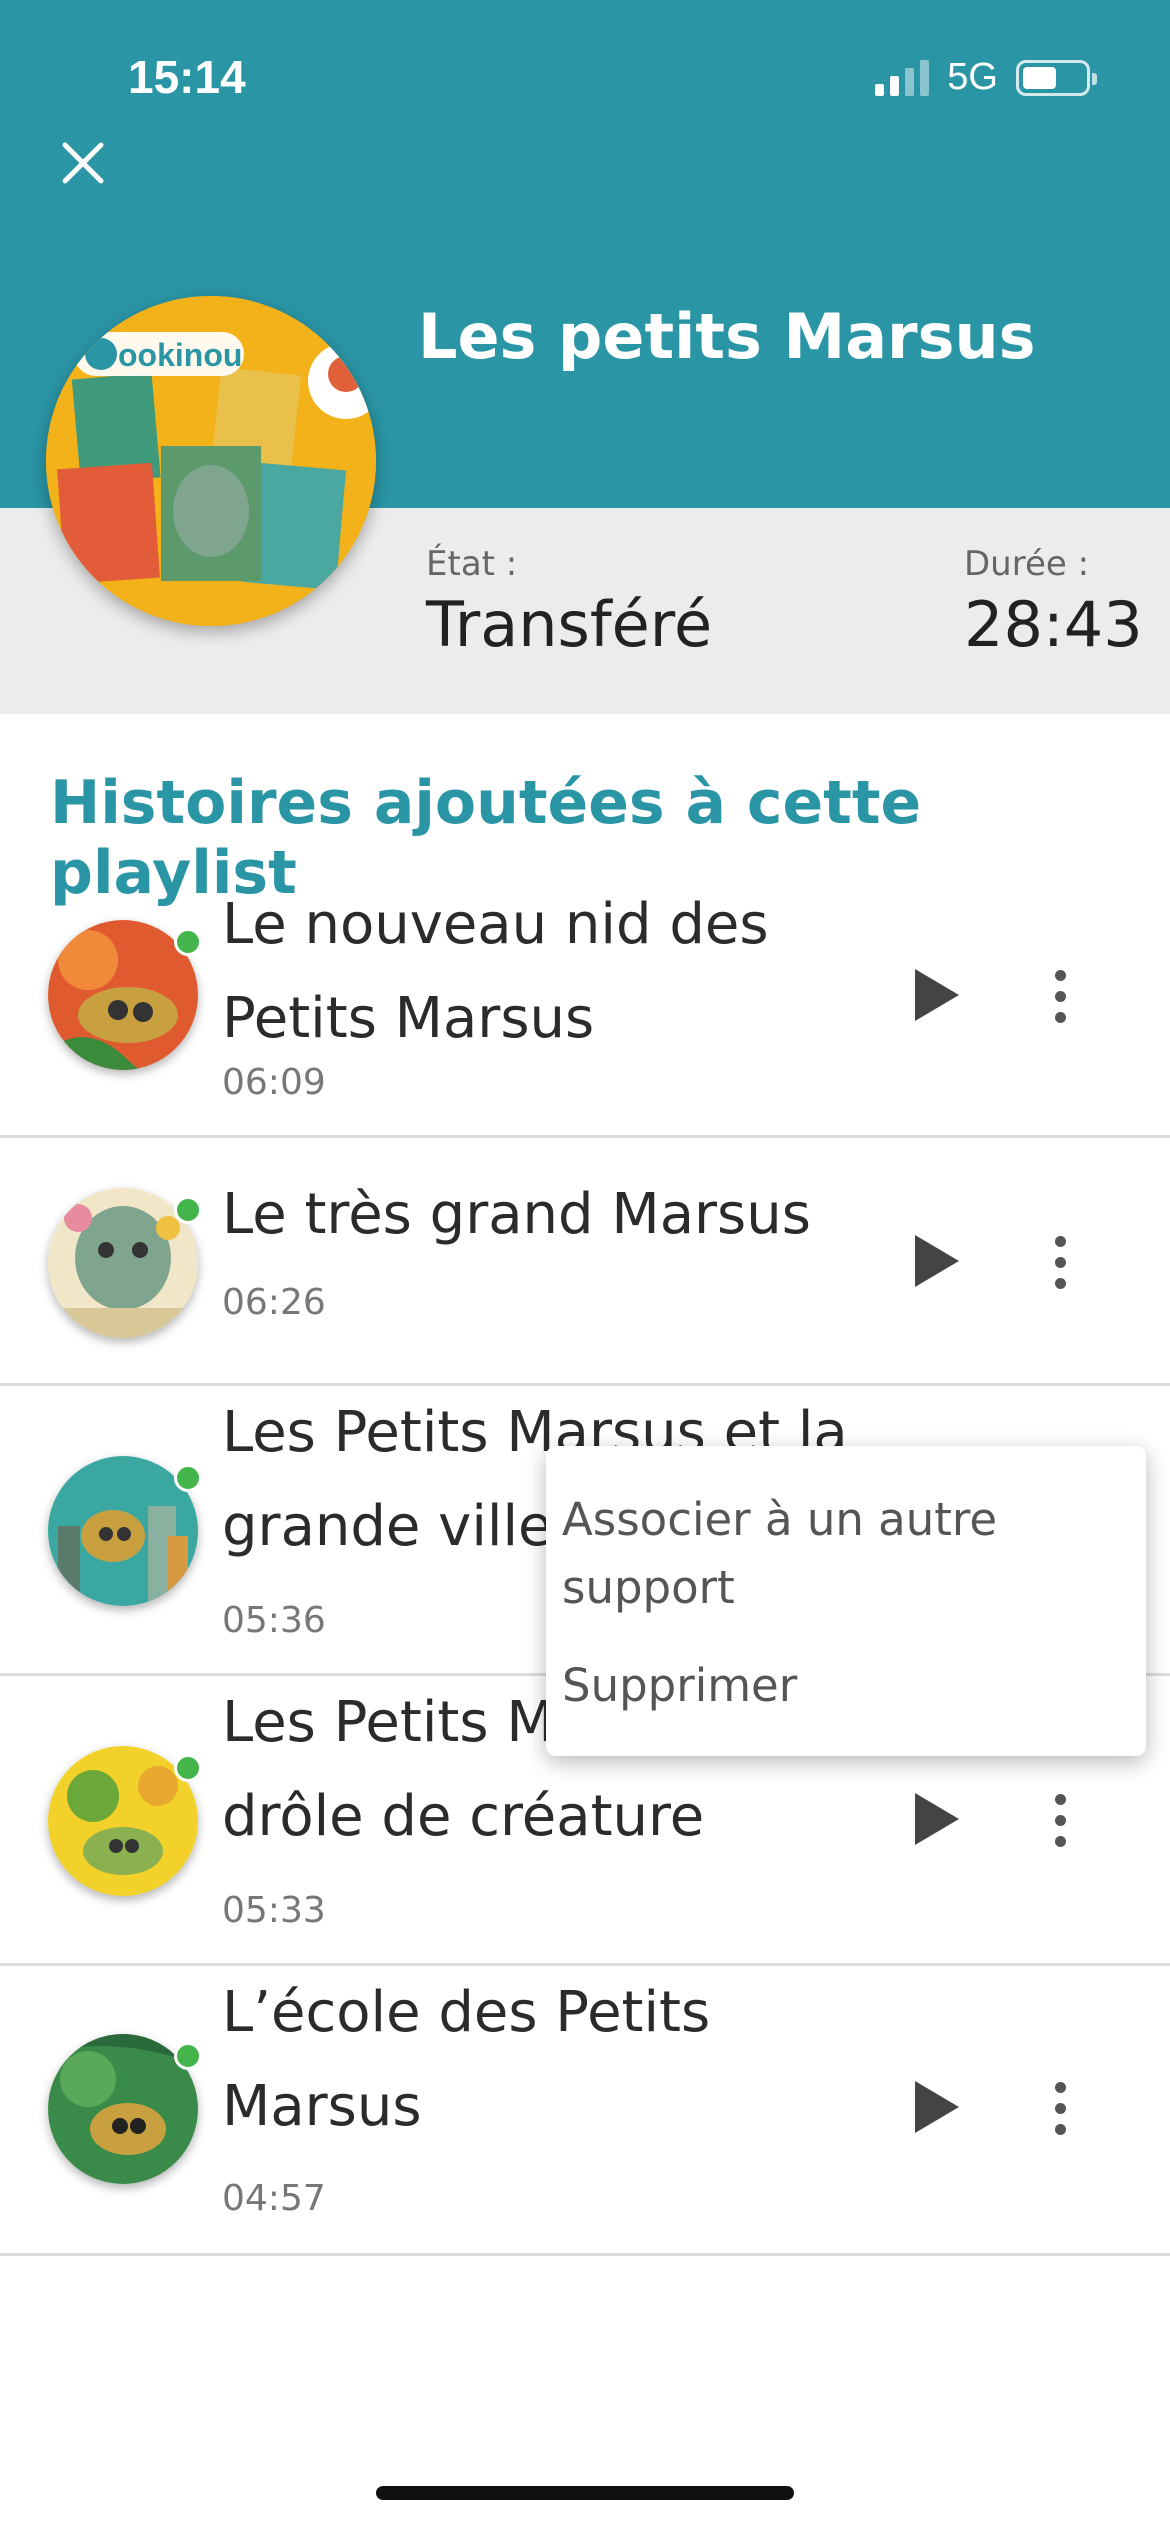 Image resolution: width=1170 pixels, height=2532 pixels. Describe the element at coordinates (972, 77) in the screenshot. I see `network-label: 5G` at that location.